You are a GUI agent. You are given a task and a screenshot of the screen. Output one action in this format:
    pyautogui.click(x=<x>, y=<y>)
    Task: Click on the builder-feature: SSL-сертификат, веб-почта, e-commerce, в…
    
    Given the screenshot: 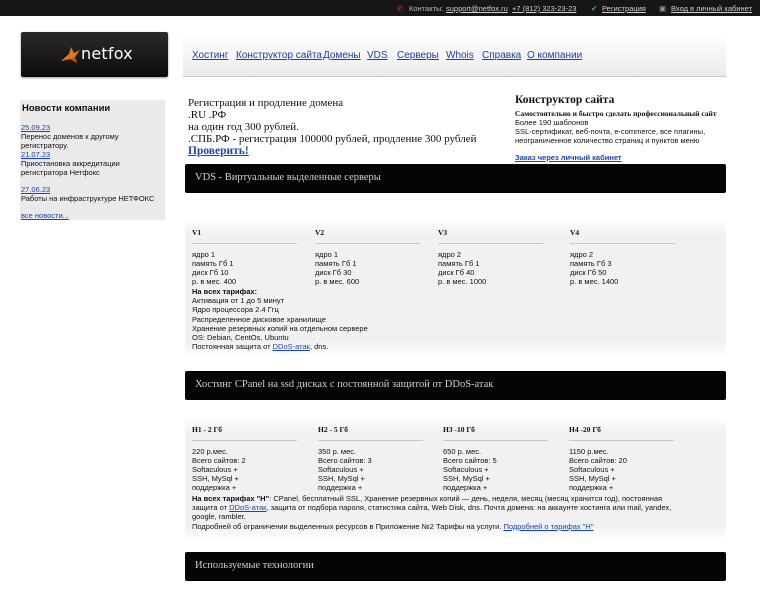 What is the action you would take?
    pyautogui.click(x=610, y=131)
    